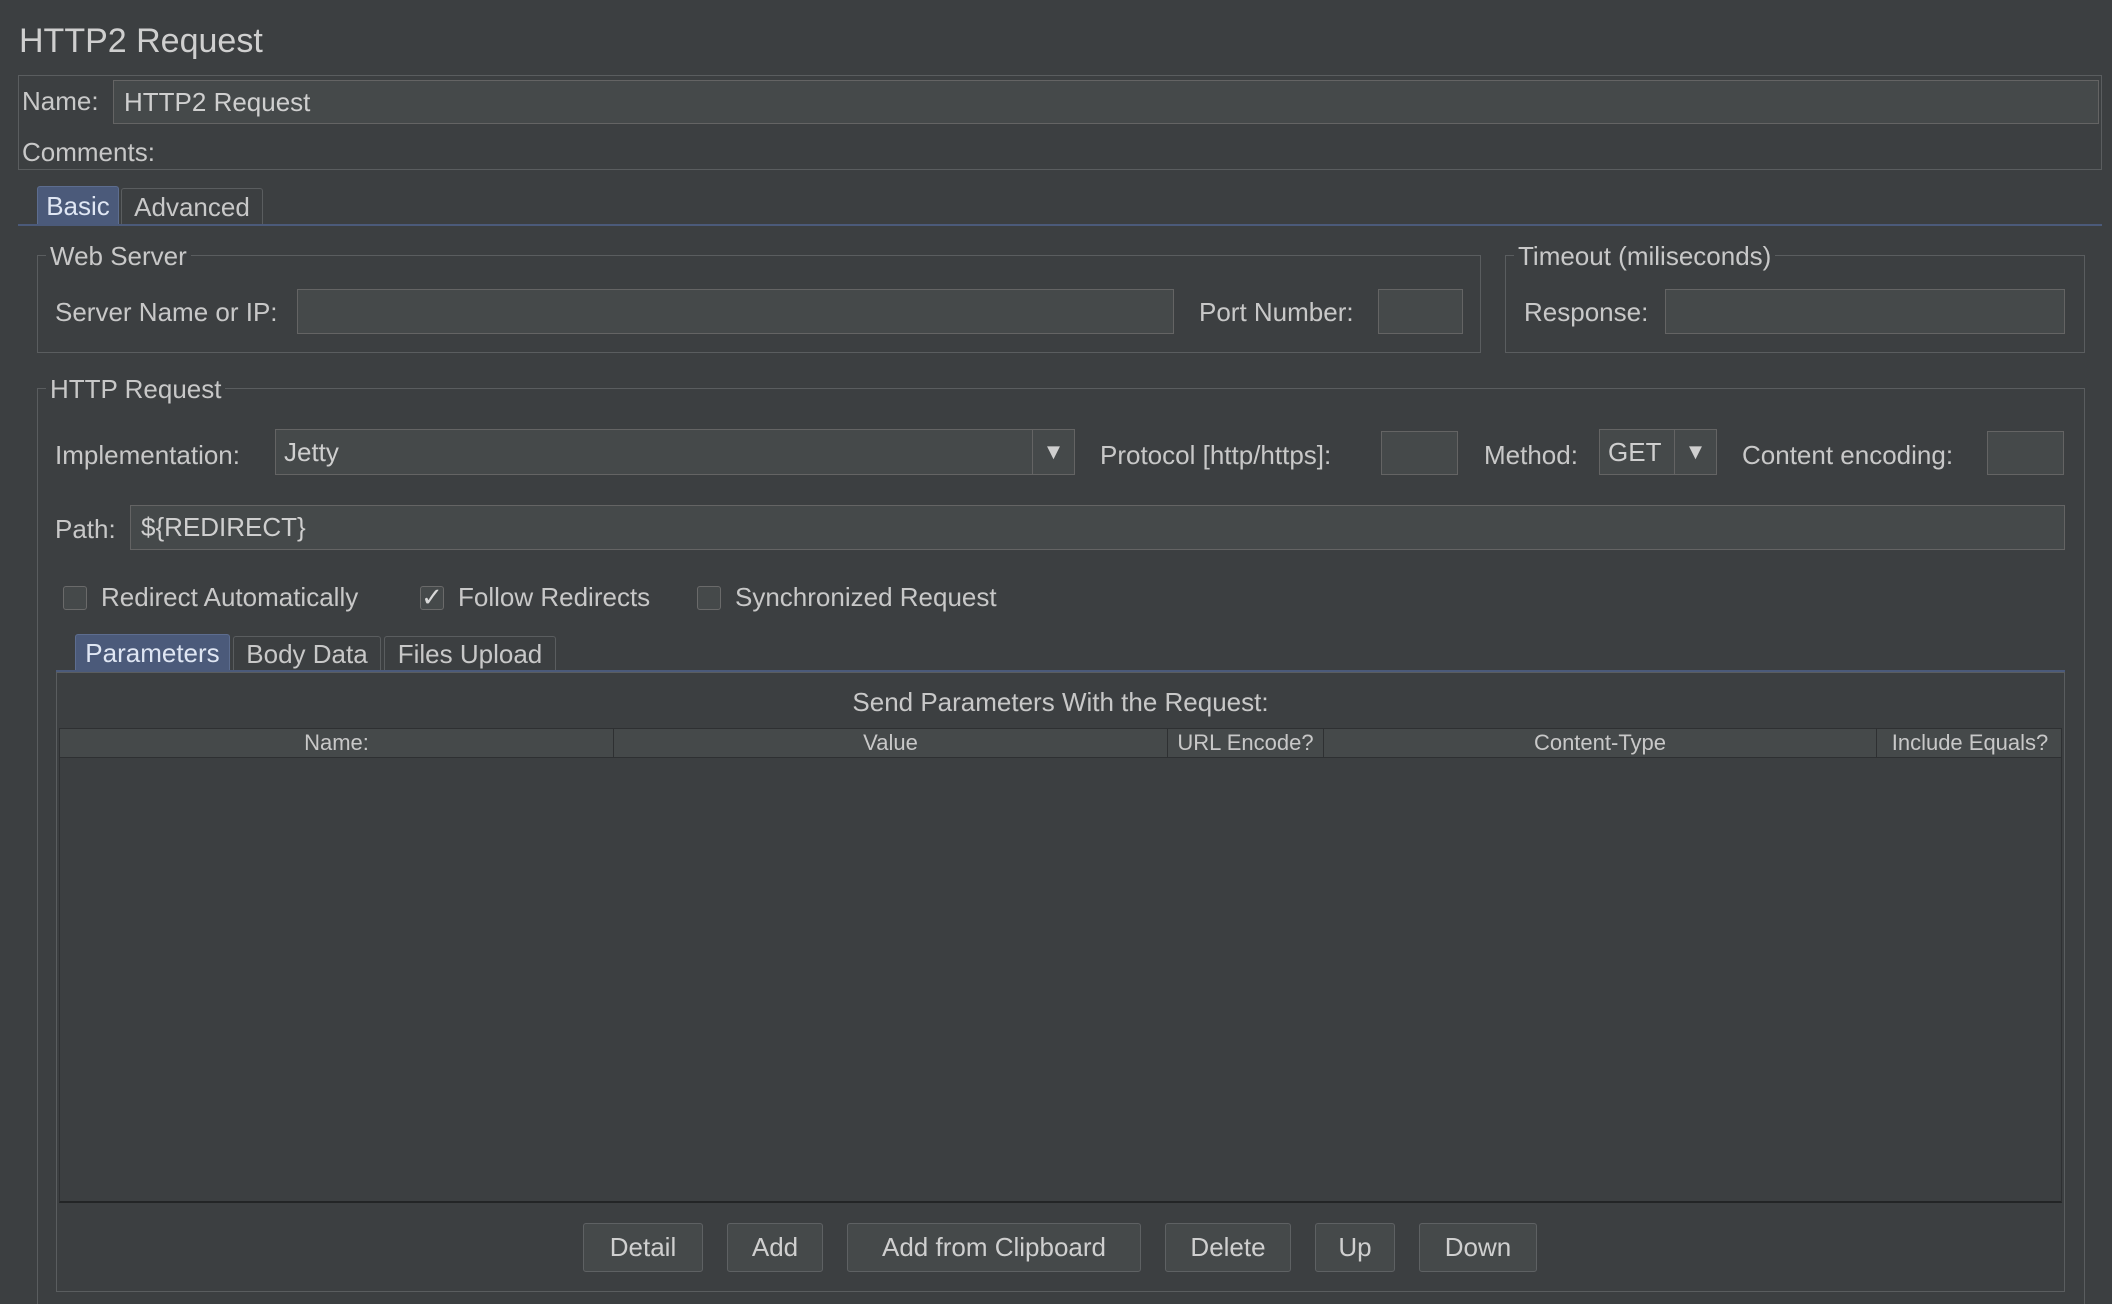  Describe the element at coordinates (136, 389) in the screenshot. I see `http-request-legend: HTTP Request` at that location.